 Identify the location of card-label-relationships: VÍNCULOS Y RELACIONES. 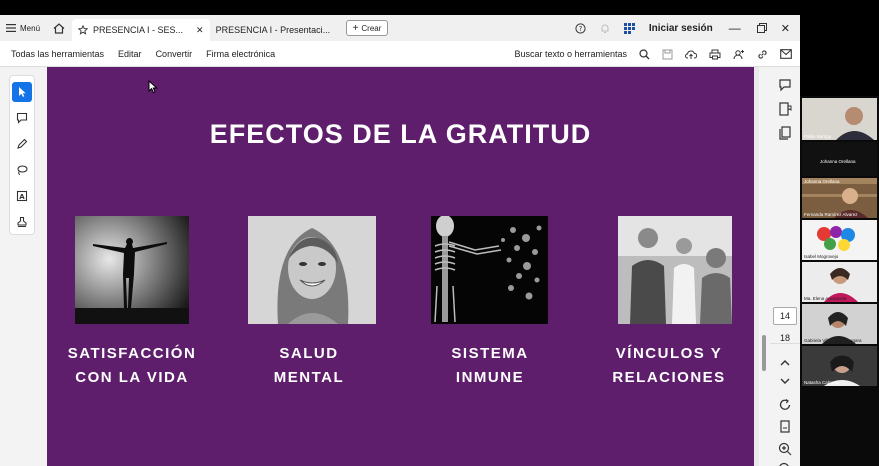
(669, 365).